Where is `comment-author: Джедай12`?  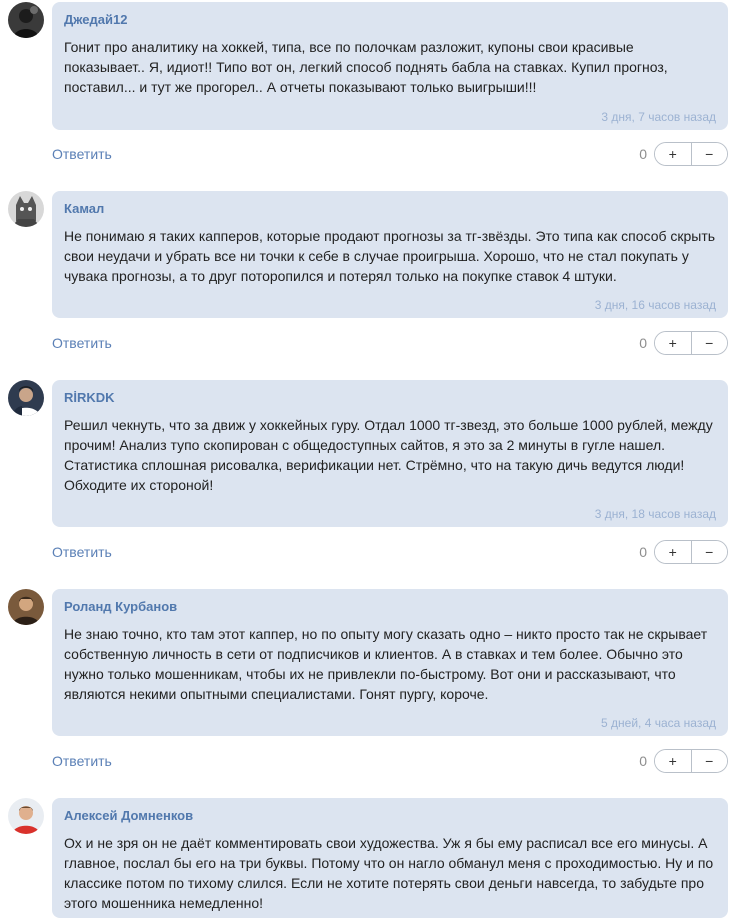
comment-author: Джедай12 is located at coordinates (390, 20).